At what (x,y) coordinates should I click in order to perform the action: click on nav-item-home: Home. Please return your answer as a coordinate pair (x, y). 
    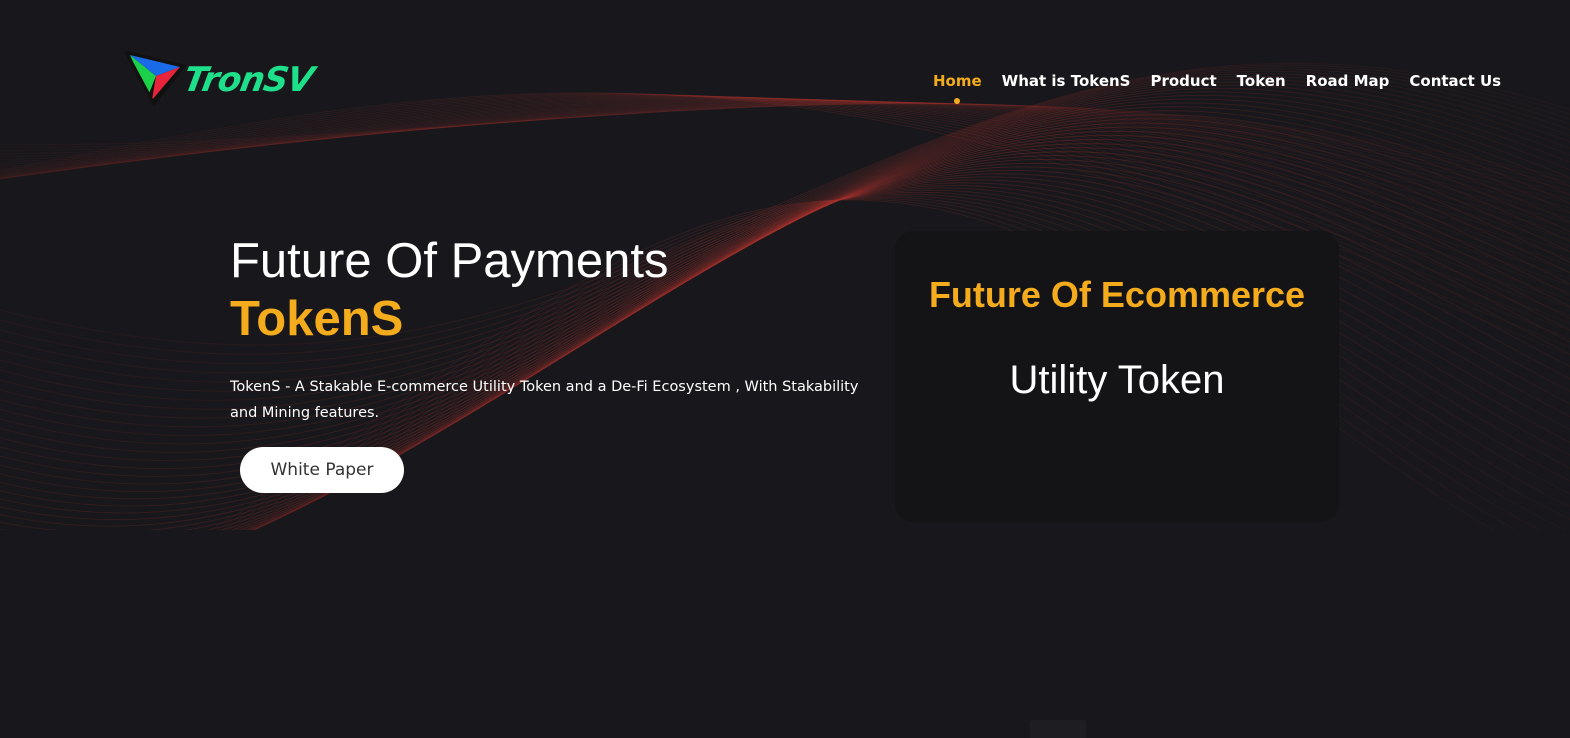
    Looking at the image, I should click on (957, 87).